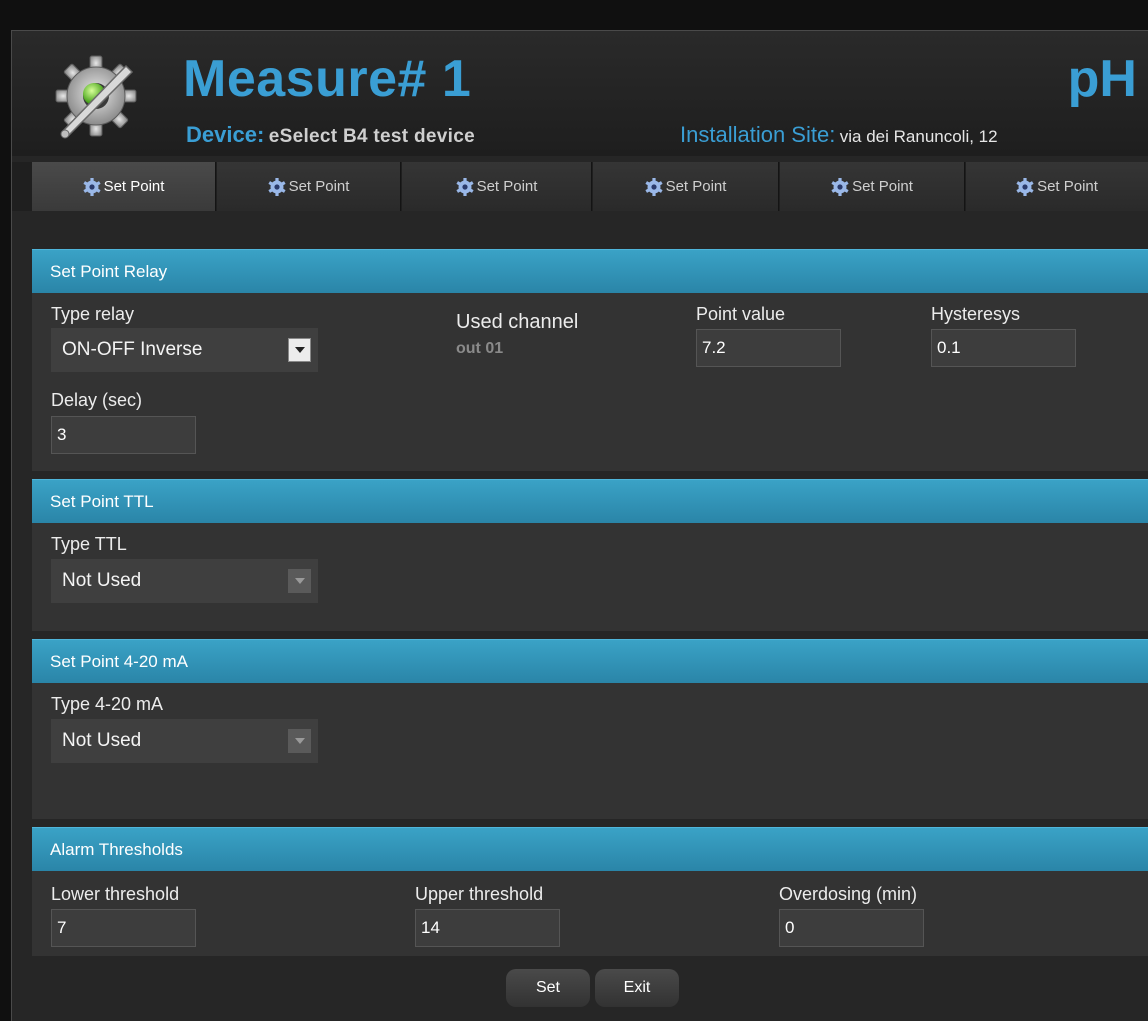  What do you see at coordinates (590, 577) in the screenshot?
I see `section-ttl: Type TTL Not Used` at bounding box center [590, 577].